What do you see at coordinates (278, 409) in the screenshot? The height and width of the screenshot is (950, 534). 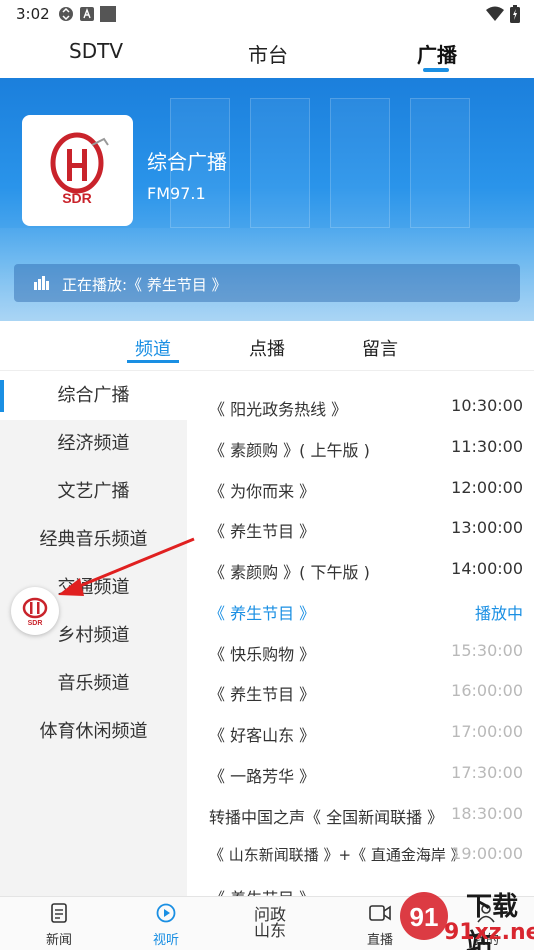 I see `program-title: 《 阳光政务热线 》` at bounding box center [278, 409].